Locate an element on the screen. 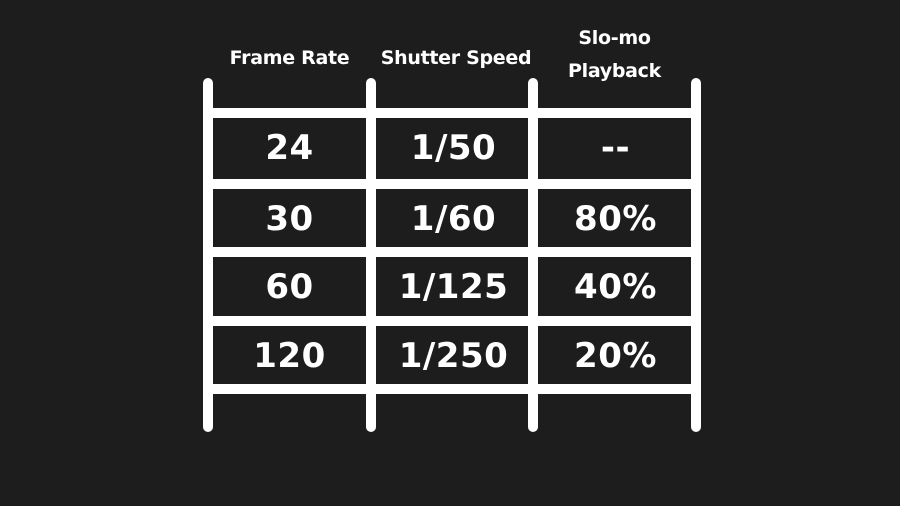 The height and width of the screenshot is (506, 900). header-frame-rate: Frame Rate is located at coordinates (289, 58).